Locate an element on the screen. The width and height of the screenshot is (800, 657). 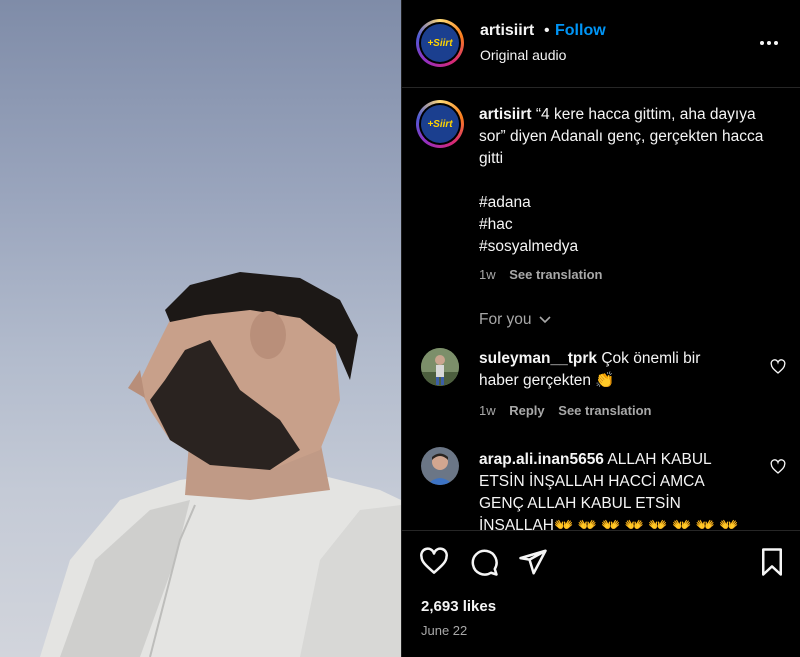
comment-1-meta: 1w Reply See translation is located at coordinates (565, 410).